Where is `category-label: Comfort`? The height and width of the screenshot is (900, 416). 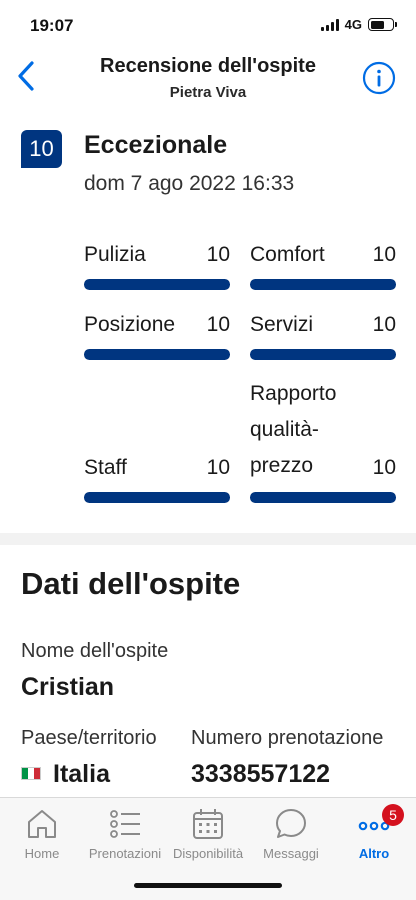 category-label: Comfort is located at coordinates (287, 254).